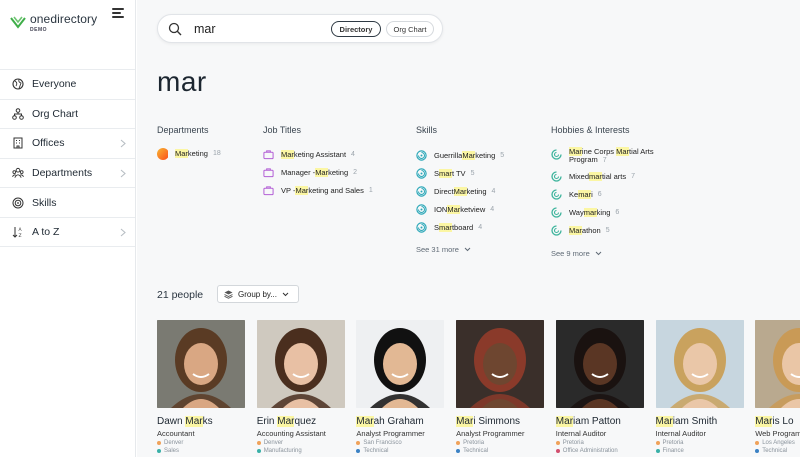 This screenshot has height=457, width=800. What do you see at coordinates (400, 421) in the screenshot?
I see `person-name: Marah Graham` at bounding box center [400, 421].